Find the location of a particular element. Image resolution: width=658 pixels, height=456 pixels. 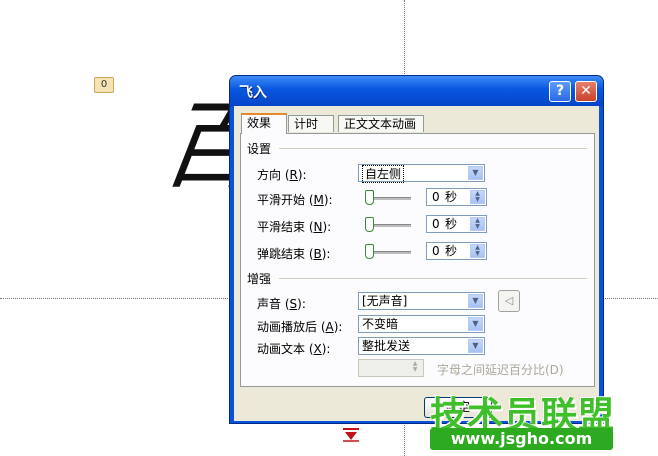

speaker-volume-button: ◁ is located at coordinates (509, 301).